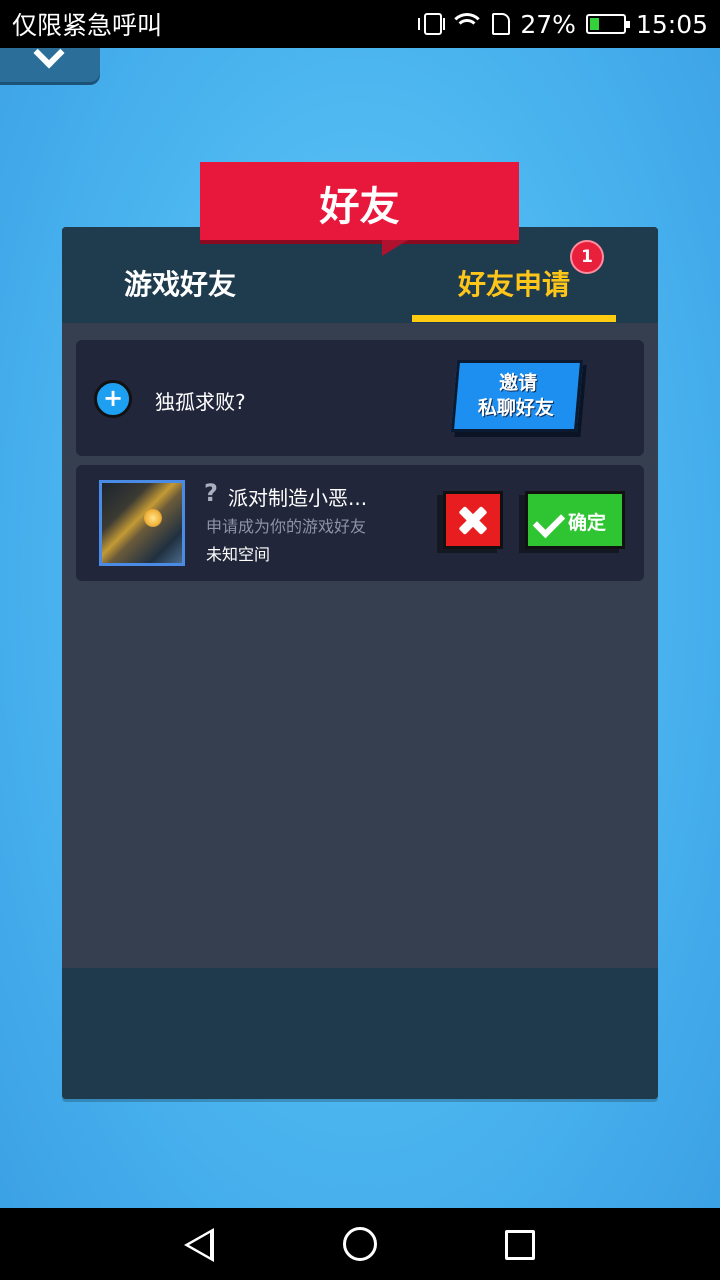  I want to click on invite-private-chat-button: 邀请 私聊好友, so click(517, 396).